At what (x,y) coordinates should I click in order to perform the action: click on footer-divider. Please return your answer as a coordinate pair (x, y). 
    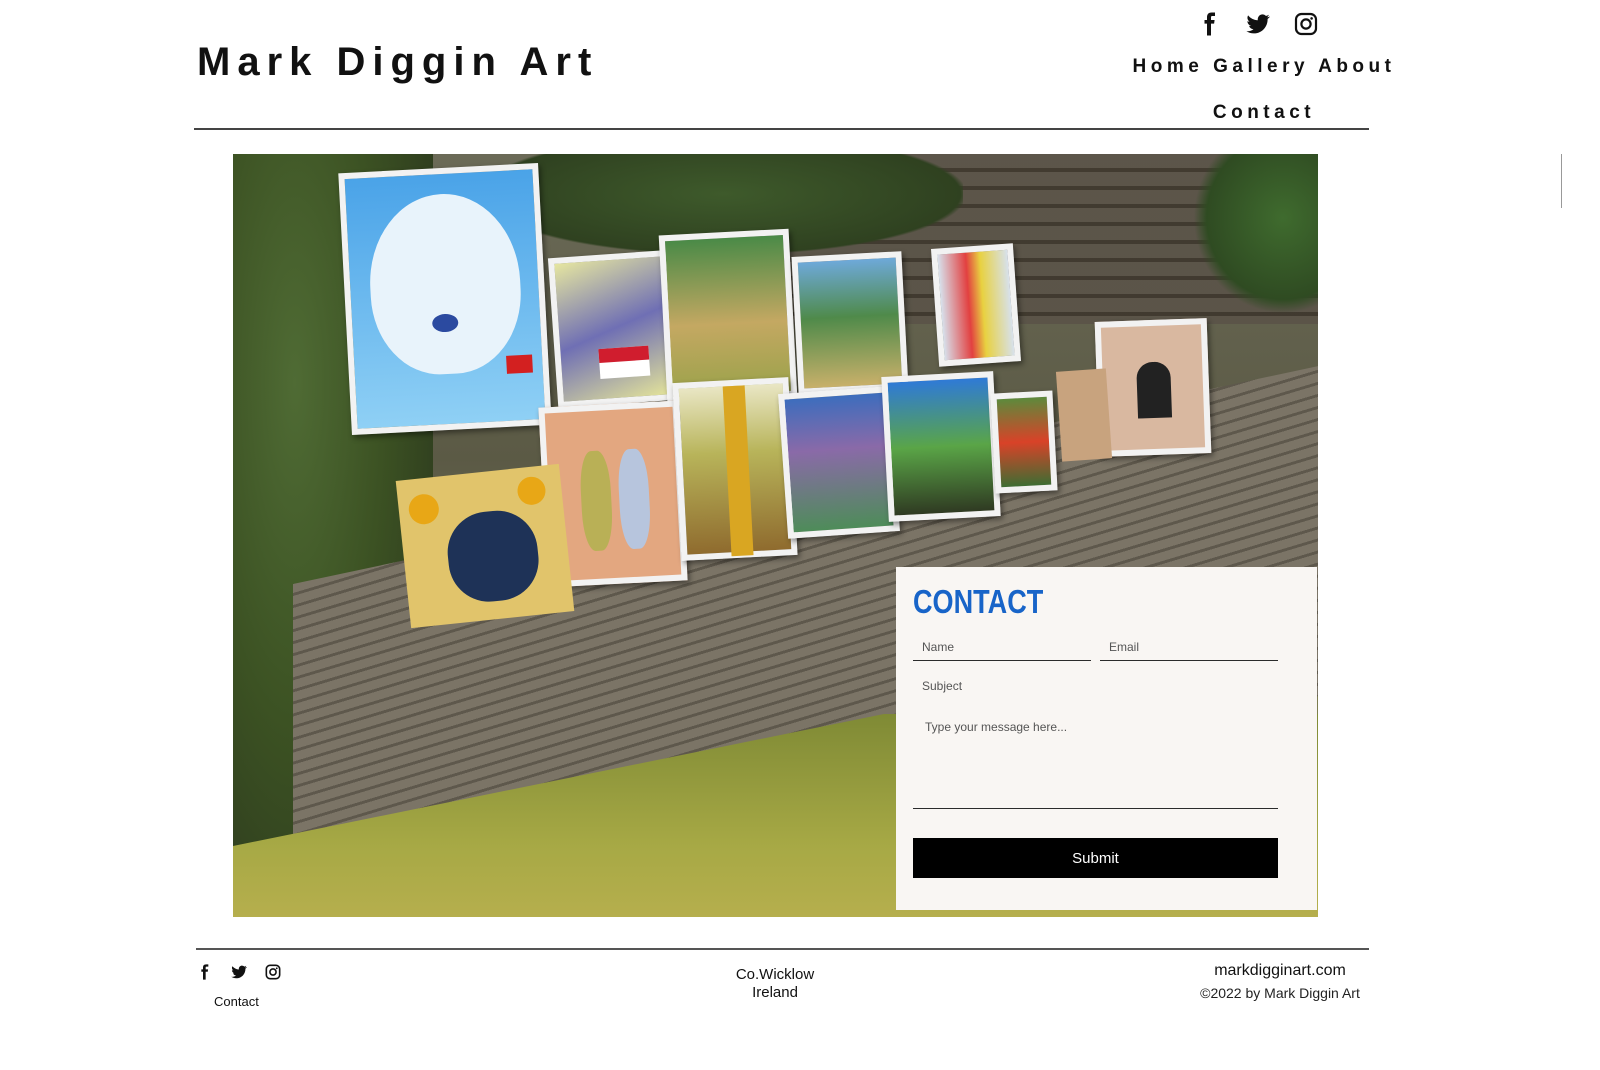
    Looking at the image, I should click on (782, 949).